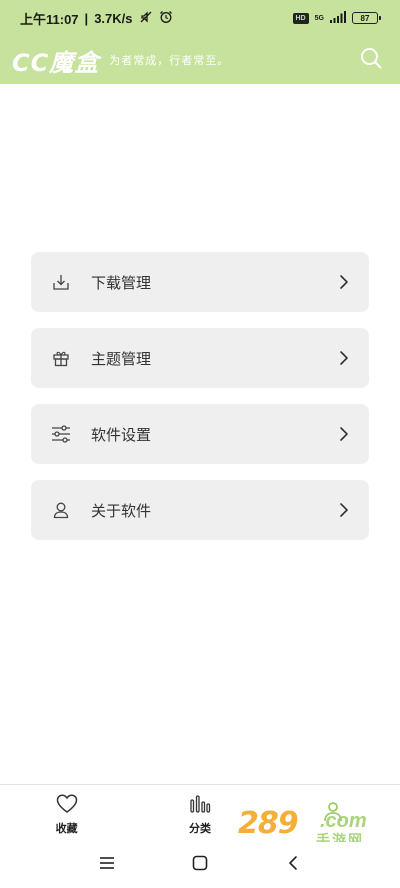  Describe the element at coordinates (61, 510) in the screenshot. I see `user-icon` at that location.